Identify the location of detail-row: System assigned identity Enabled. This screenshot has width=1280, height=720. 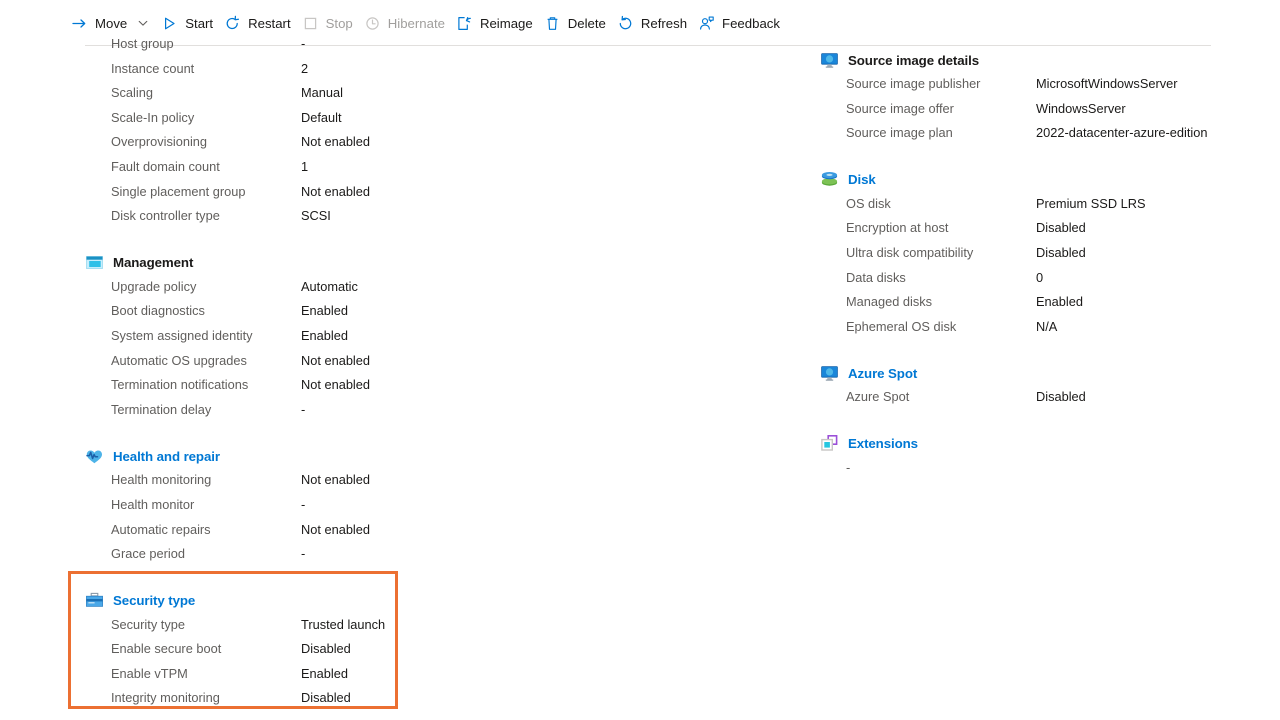
(285, 340).